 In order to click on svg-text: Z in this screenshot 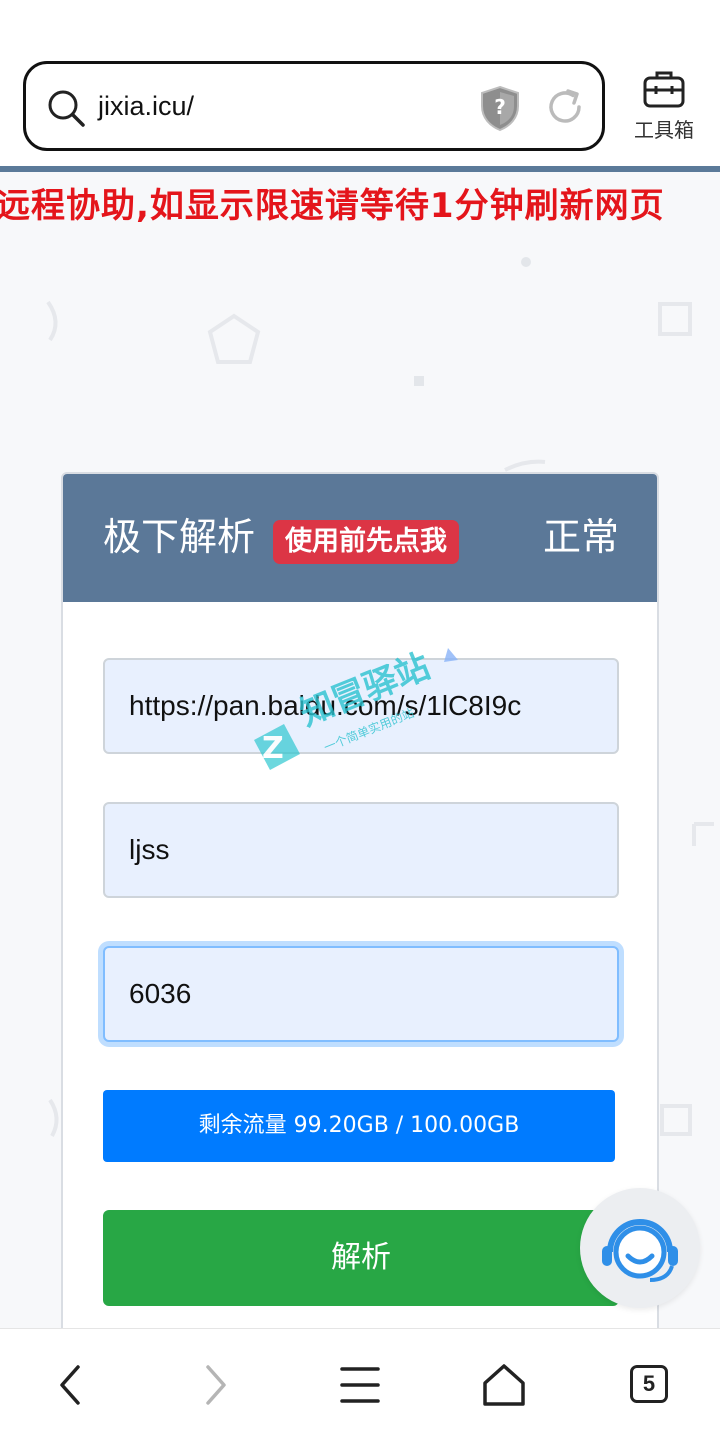, I will do `click(273, 748)`.